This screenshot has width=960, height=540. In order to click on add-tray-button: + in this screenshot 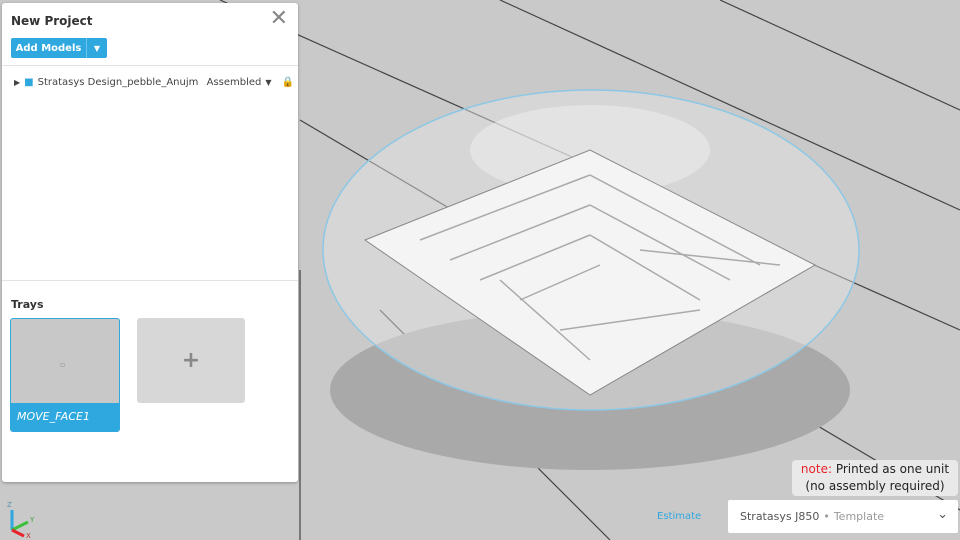, I will do `click(191, 360)`.